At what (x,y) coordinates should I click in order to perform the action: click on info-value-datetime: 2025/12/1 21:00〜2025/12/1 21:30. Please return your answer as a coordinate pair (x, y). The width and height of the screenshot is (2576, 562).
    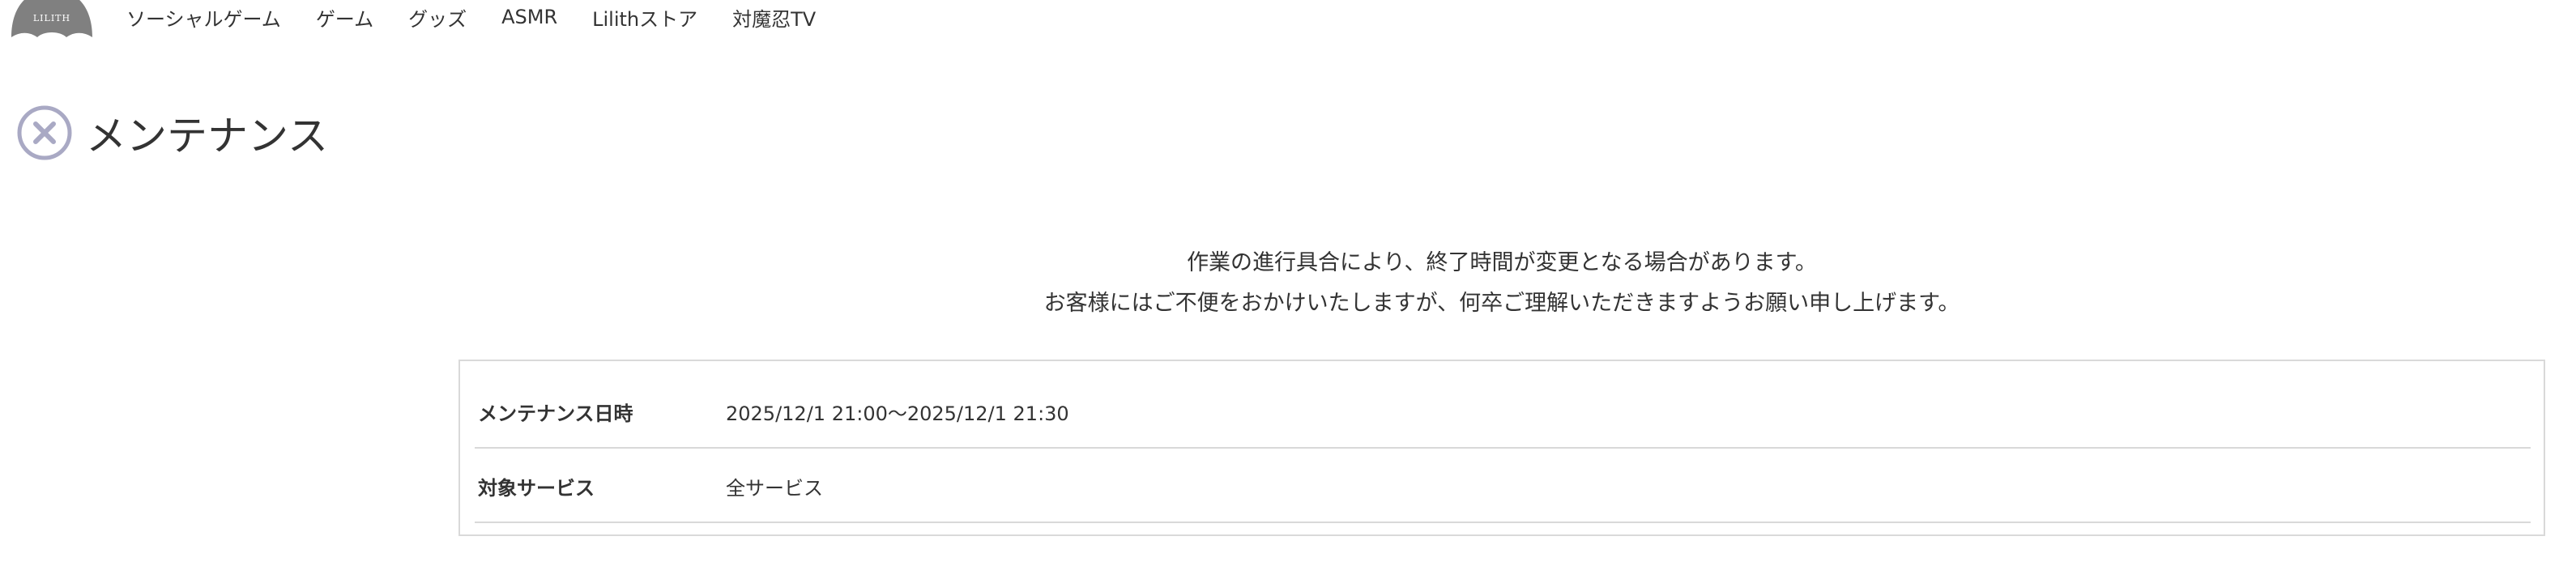
    Looking at the image, I should click on (898, 413).